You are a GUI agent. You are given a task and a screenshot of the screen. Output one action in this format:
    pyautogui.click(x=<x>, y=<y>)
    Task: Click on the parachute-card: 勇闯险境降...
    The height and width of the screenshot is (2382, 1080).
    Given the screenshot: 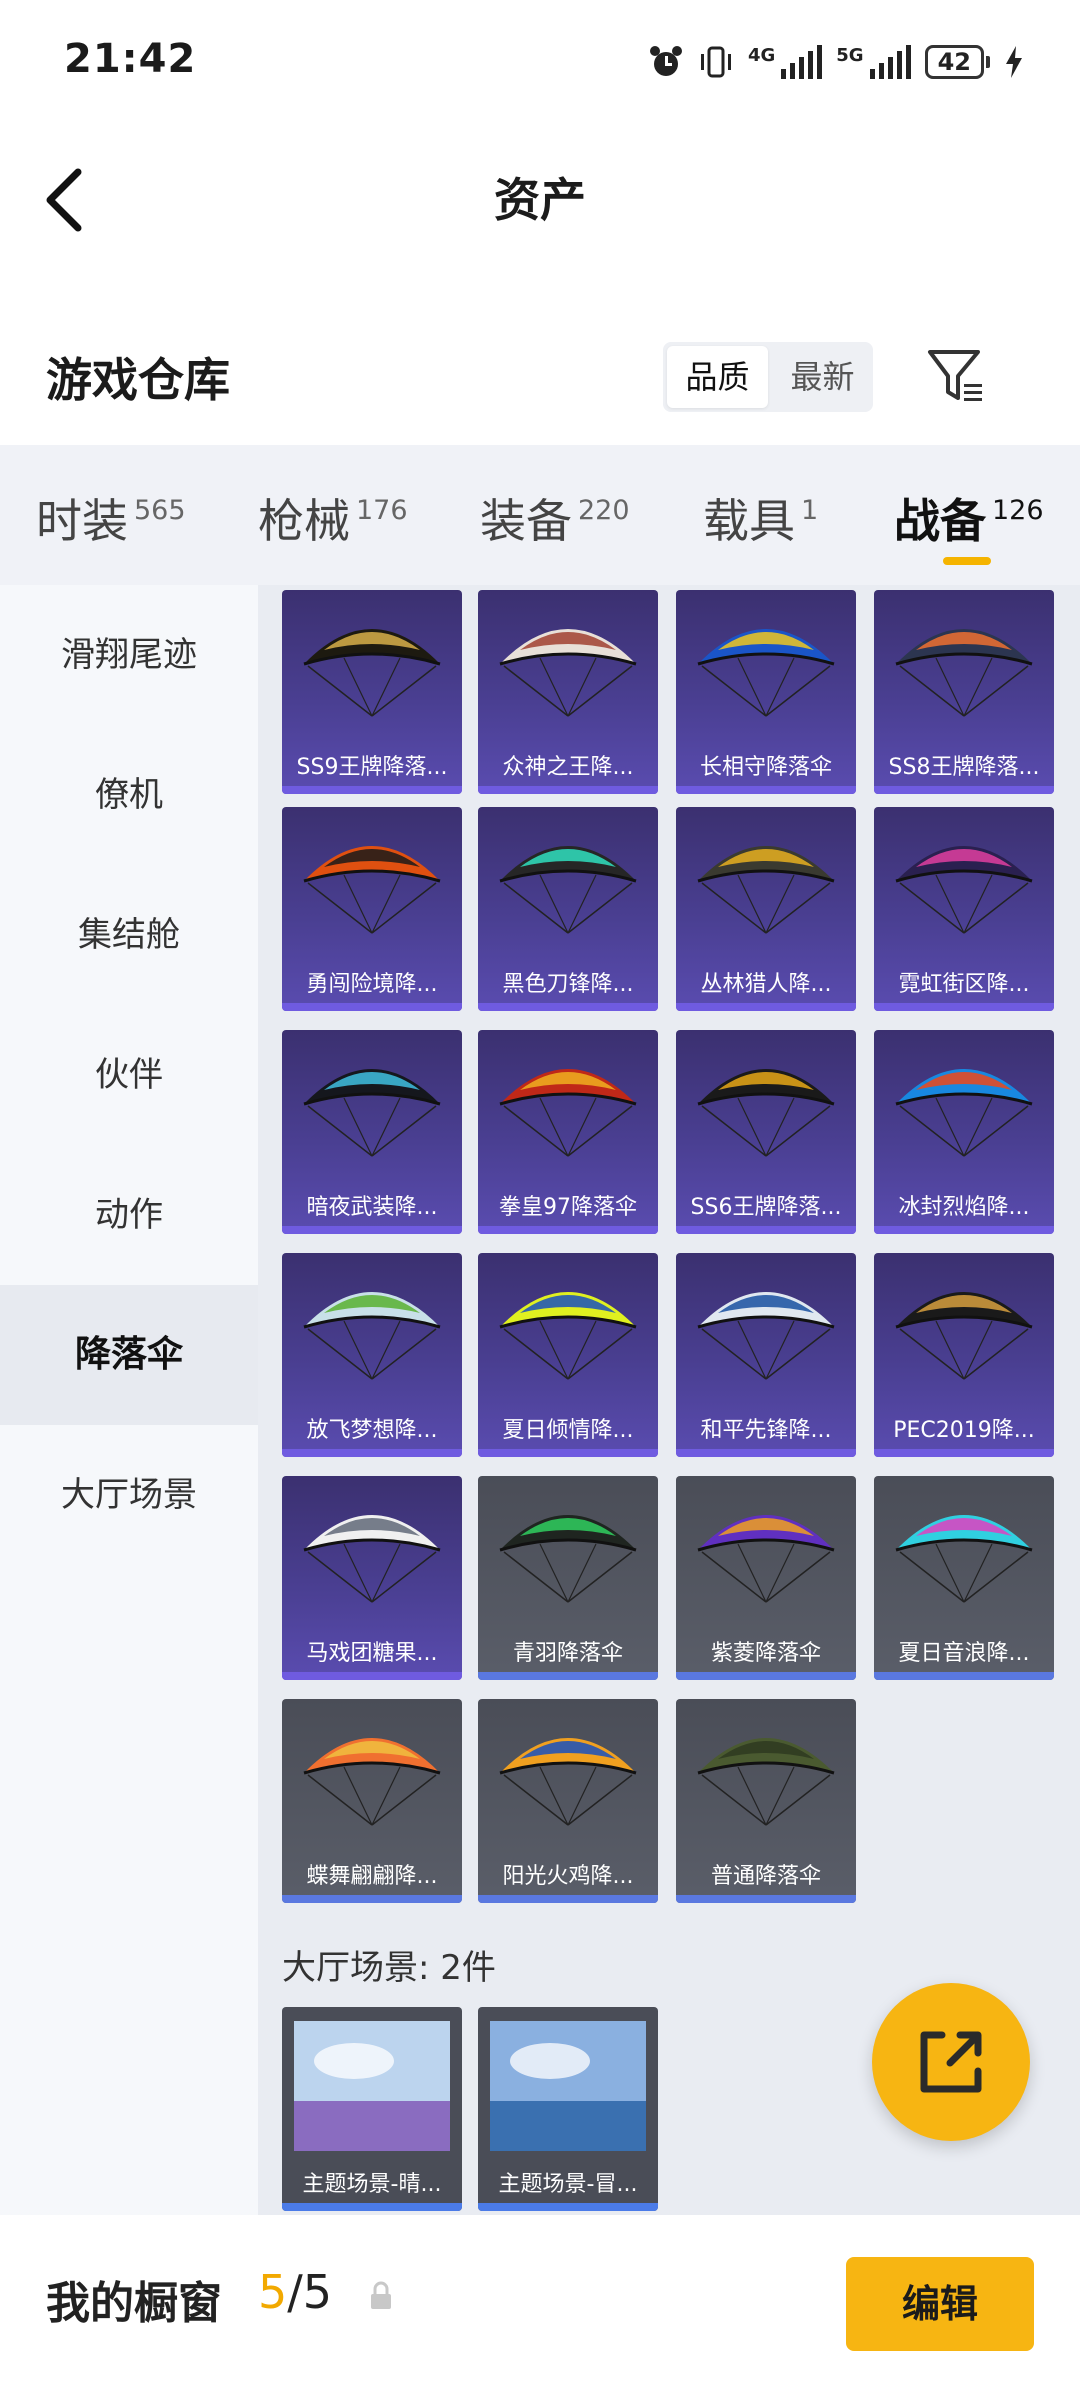 What is the action you would take?
    pyautogui.click(x=372, y=909)
    